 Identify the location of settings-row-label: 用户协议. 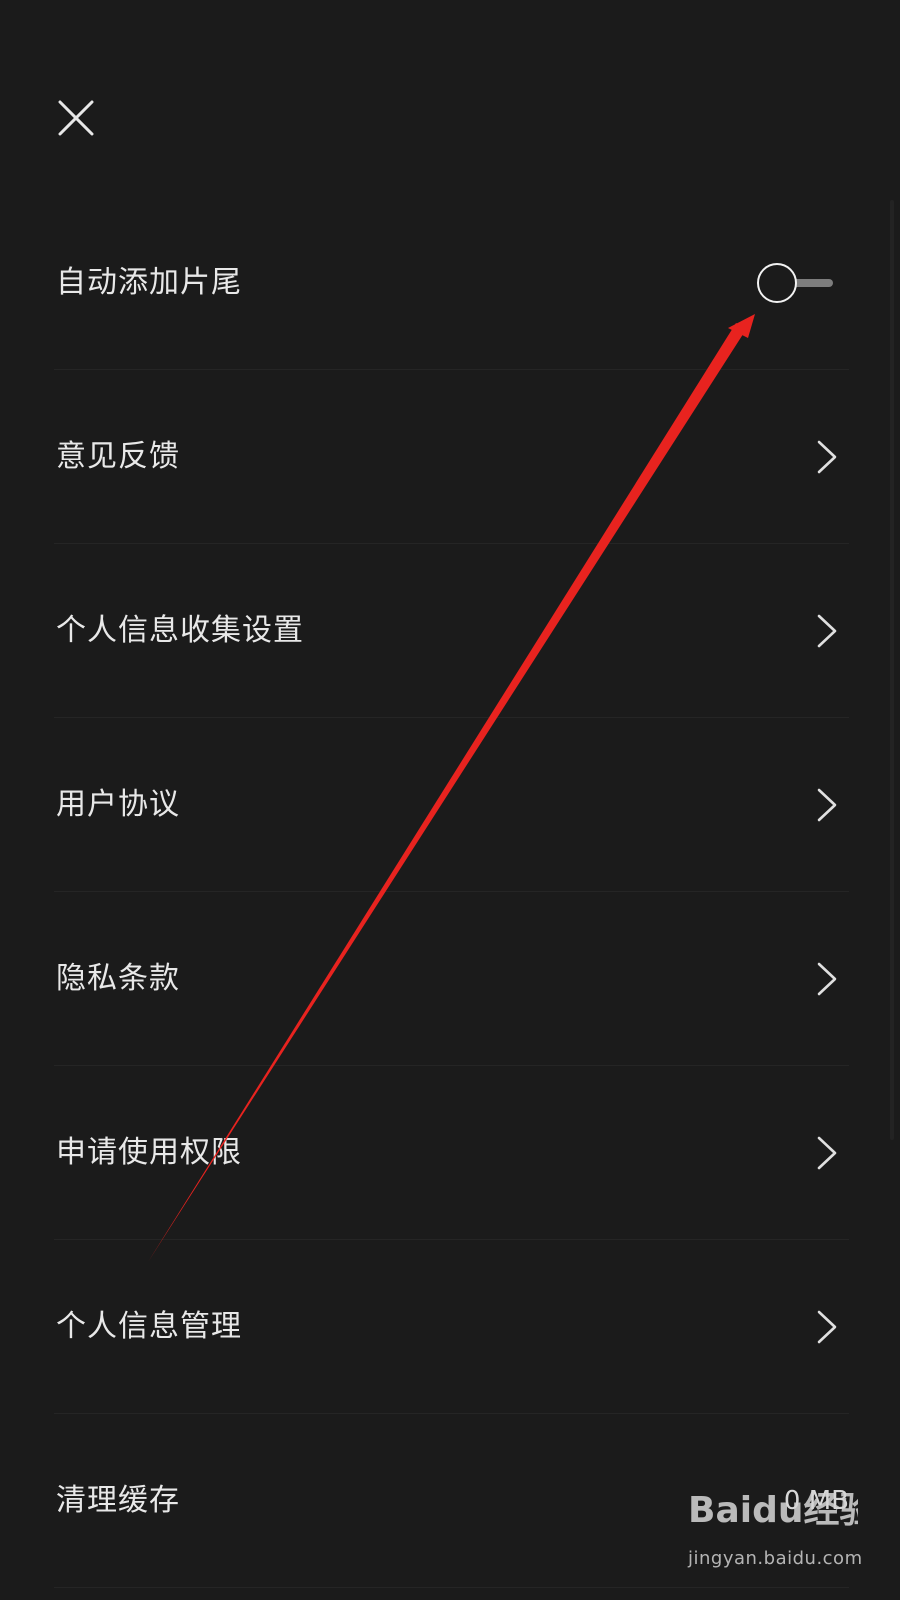
(118, 804).